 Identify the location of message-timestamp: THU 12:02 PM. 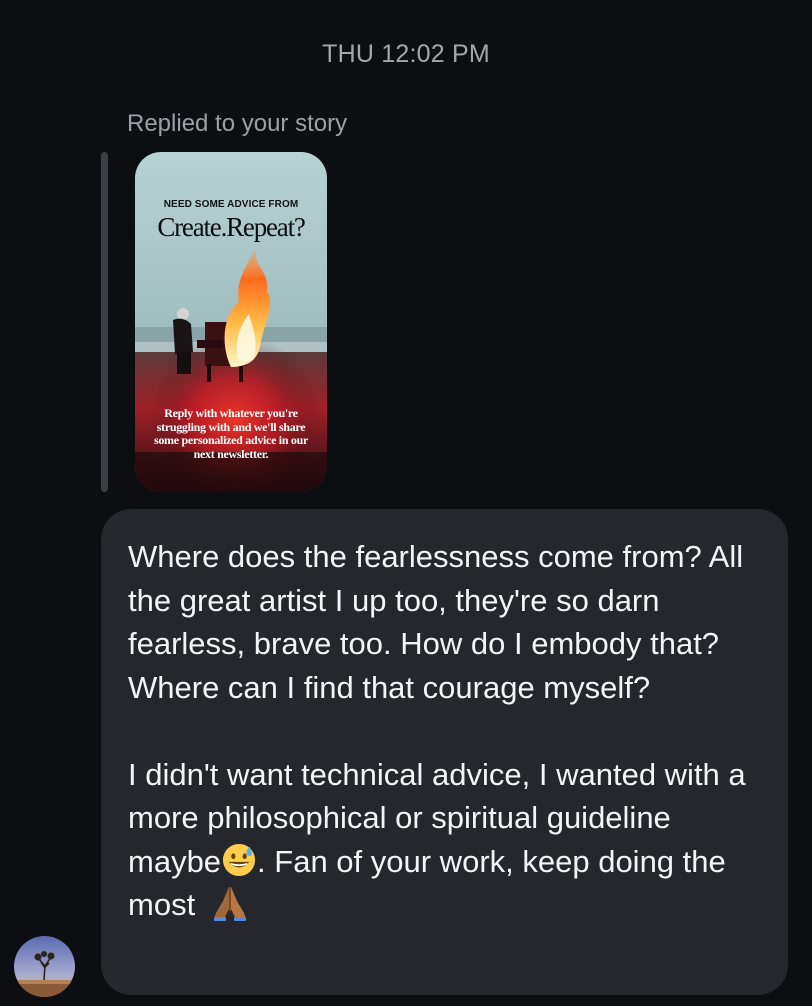
(406, 54).